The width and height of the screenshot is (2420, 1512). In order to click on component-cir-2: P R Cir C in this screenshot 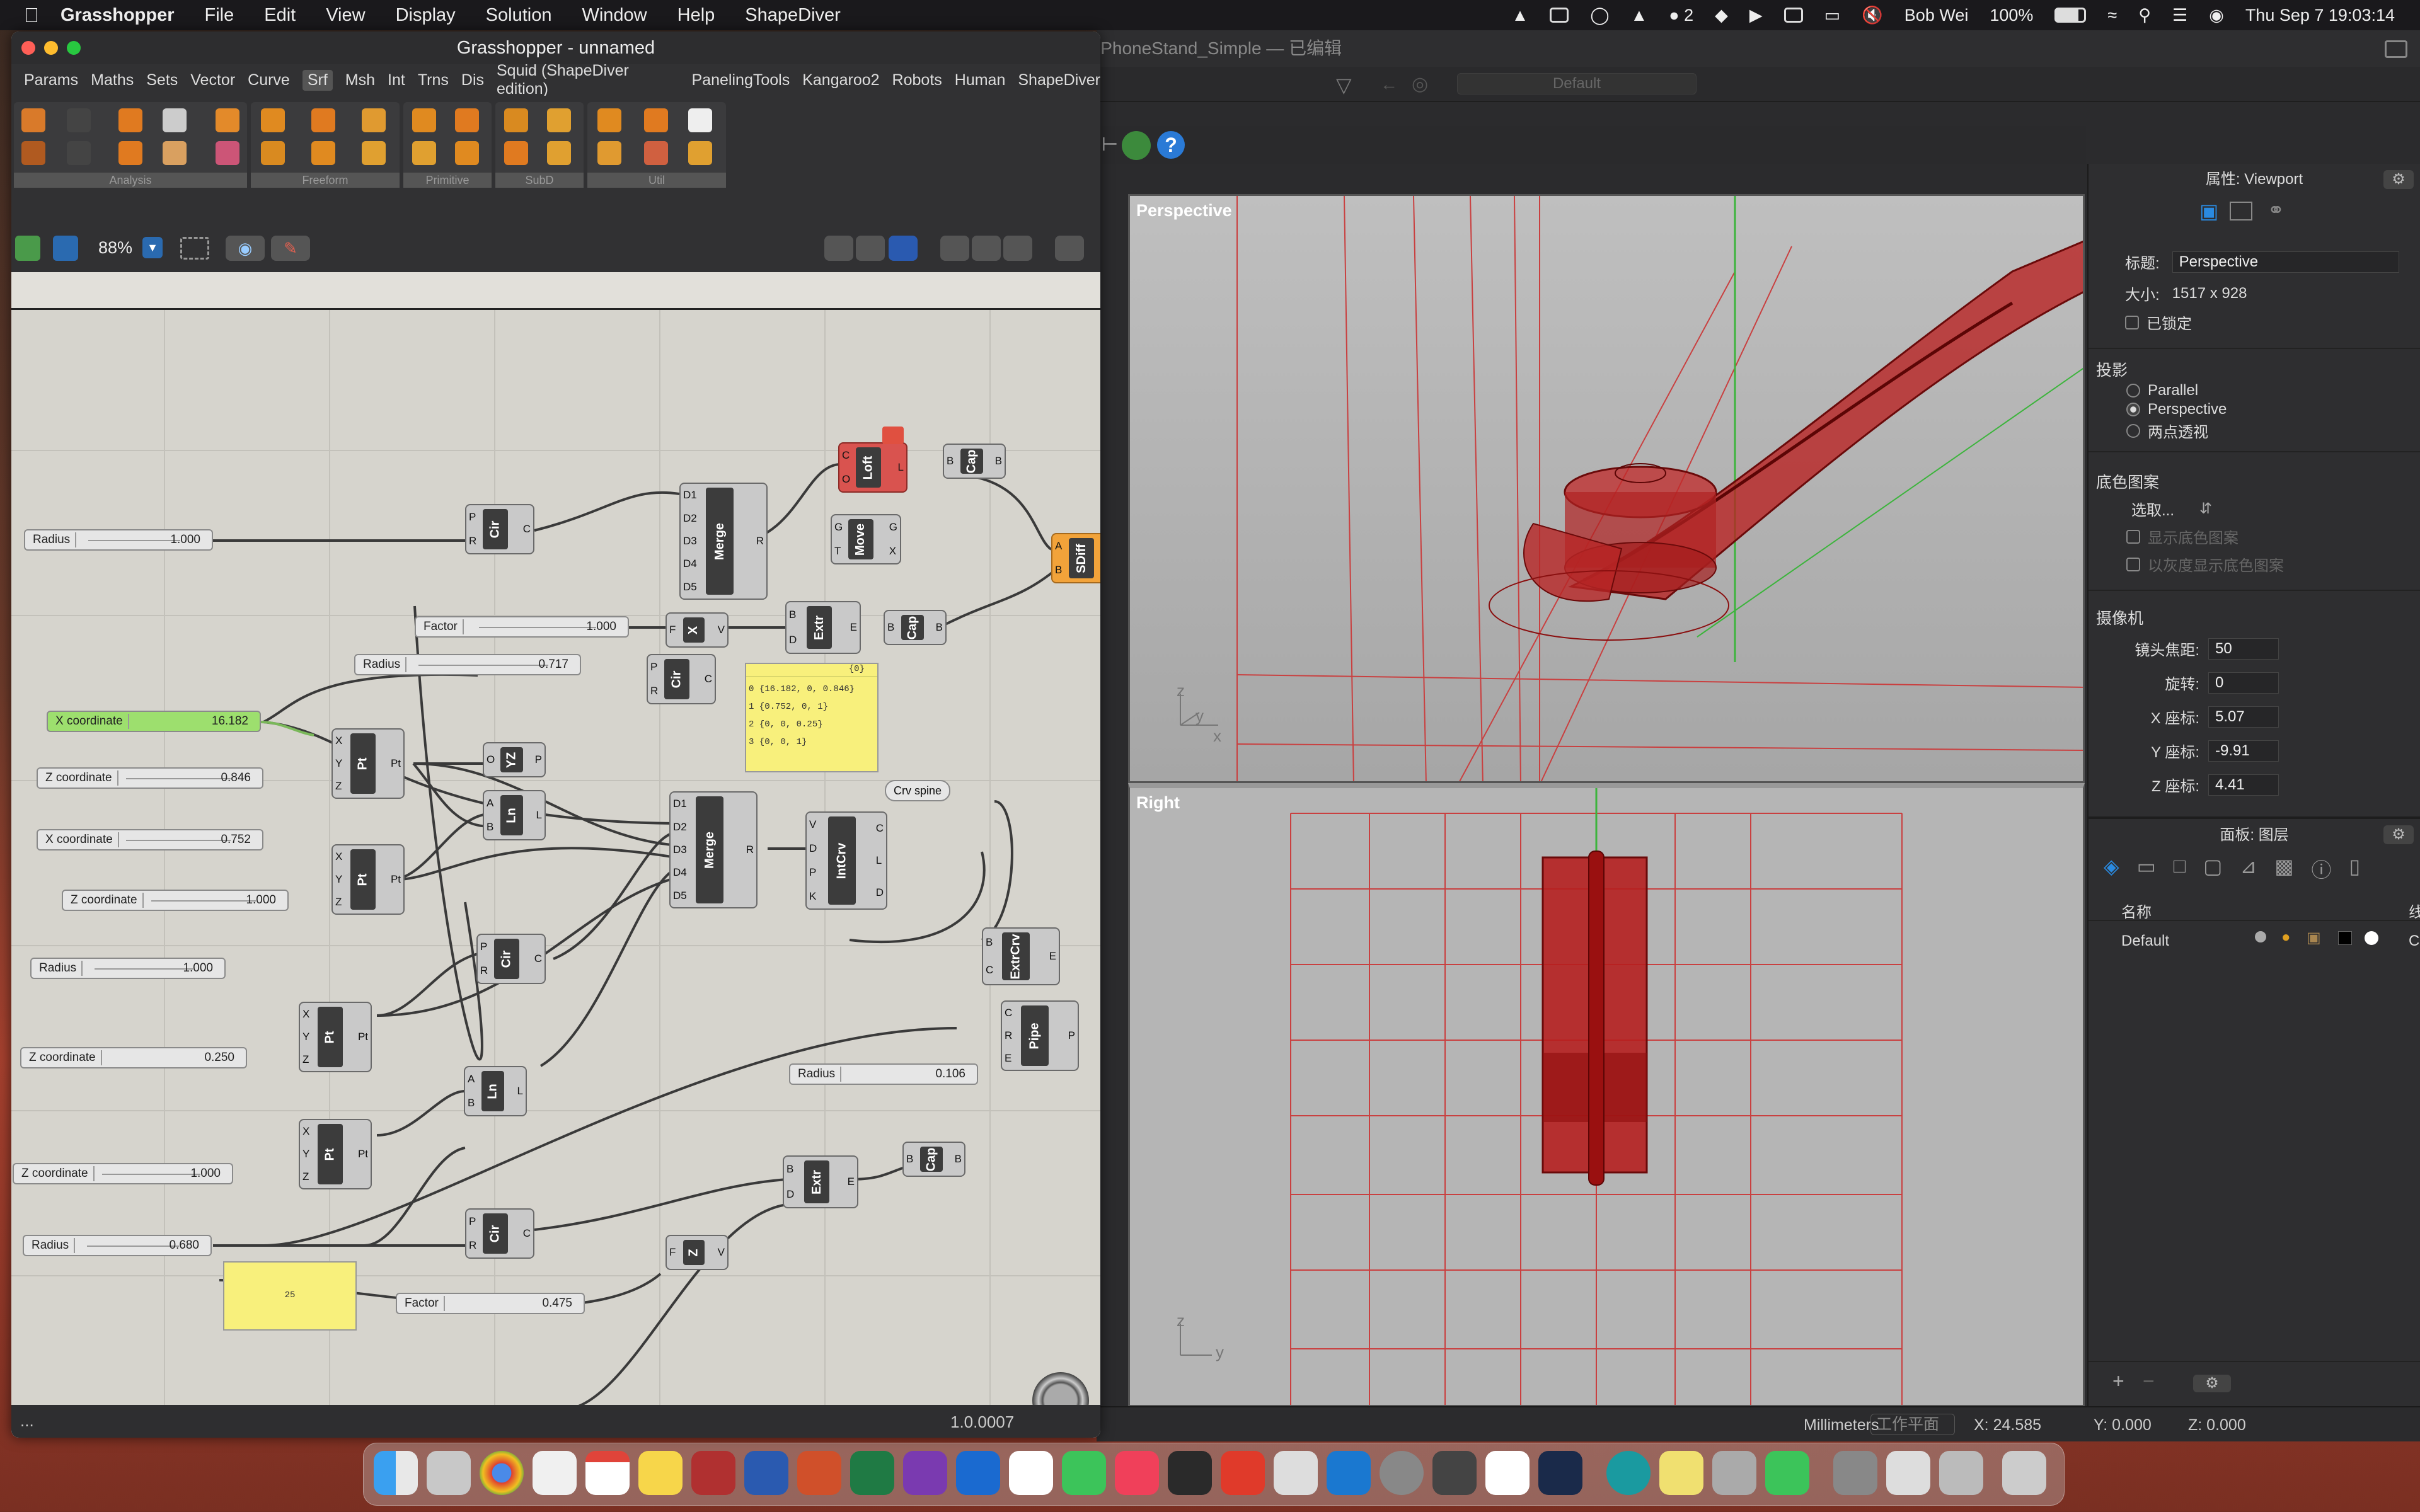, I will do `click(682, 679)`.